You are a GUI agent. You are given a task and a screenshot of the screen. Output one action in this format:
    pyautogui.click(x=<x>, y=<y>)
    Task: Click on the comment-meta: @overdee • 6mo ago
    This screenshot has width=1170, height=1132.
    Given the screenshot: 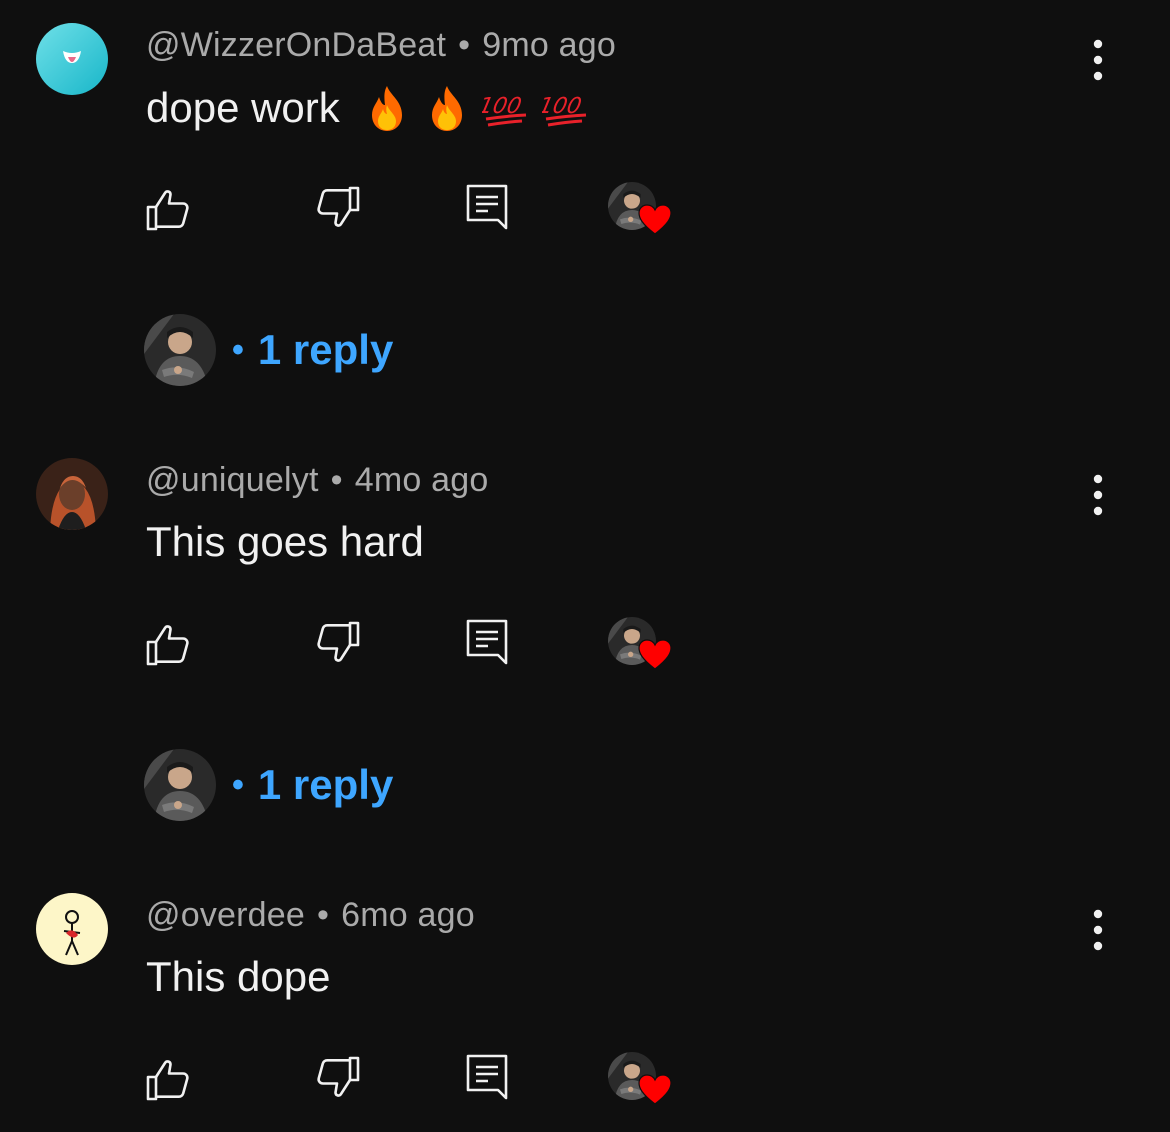 What is the action you would take?
    pyautogui.click(x=310, y=915)
    